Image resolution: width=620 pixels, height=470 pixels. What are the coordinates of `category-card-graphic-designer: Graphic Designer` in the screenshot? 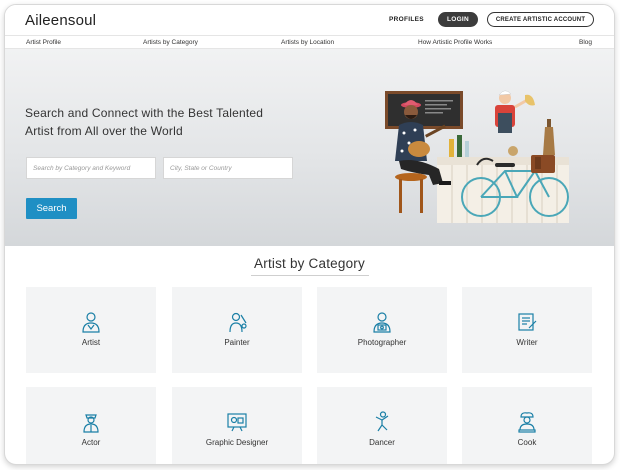 It's located at (237, 425).